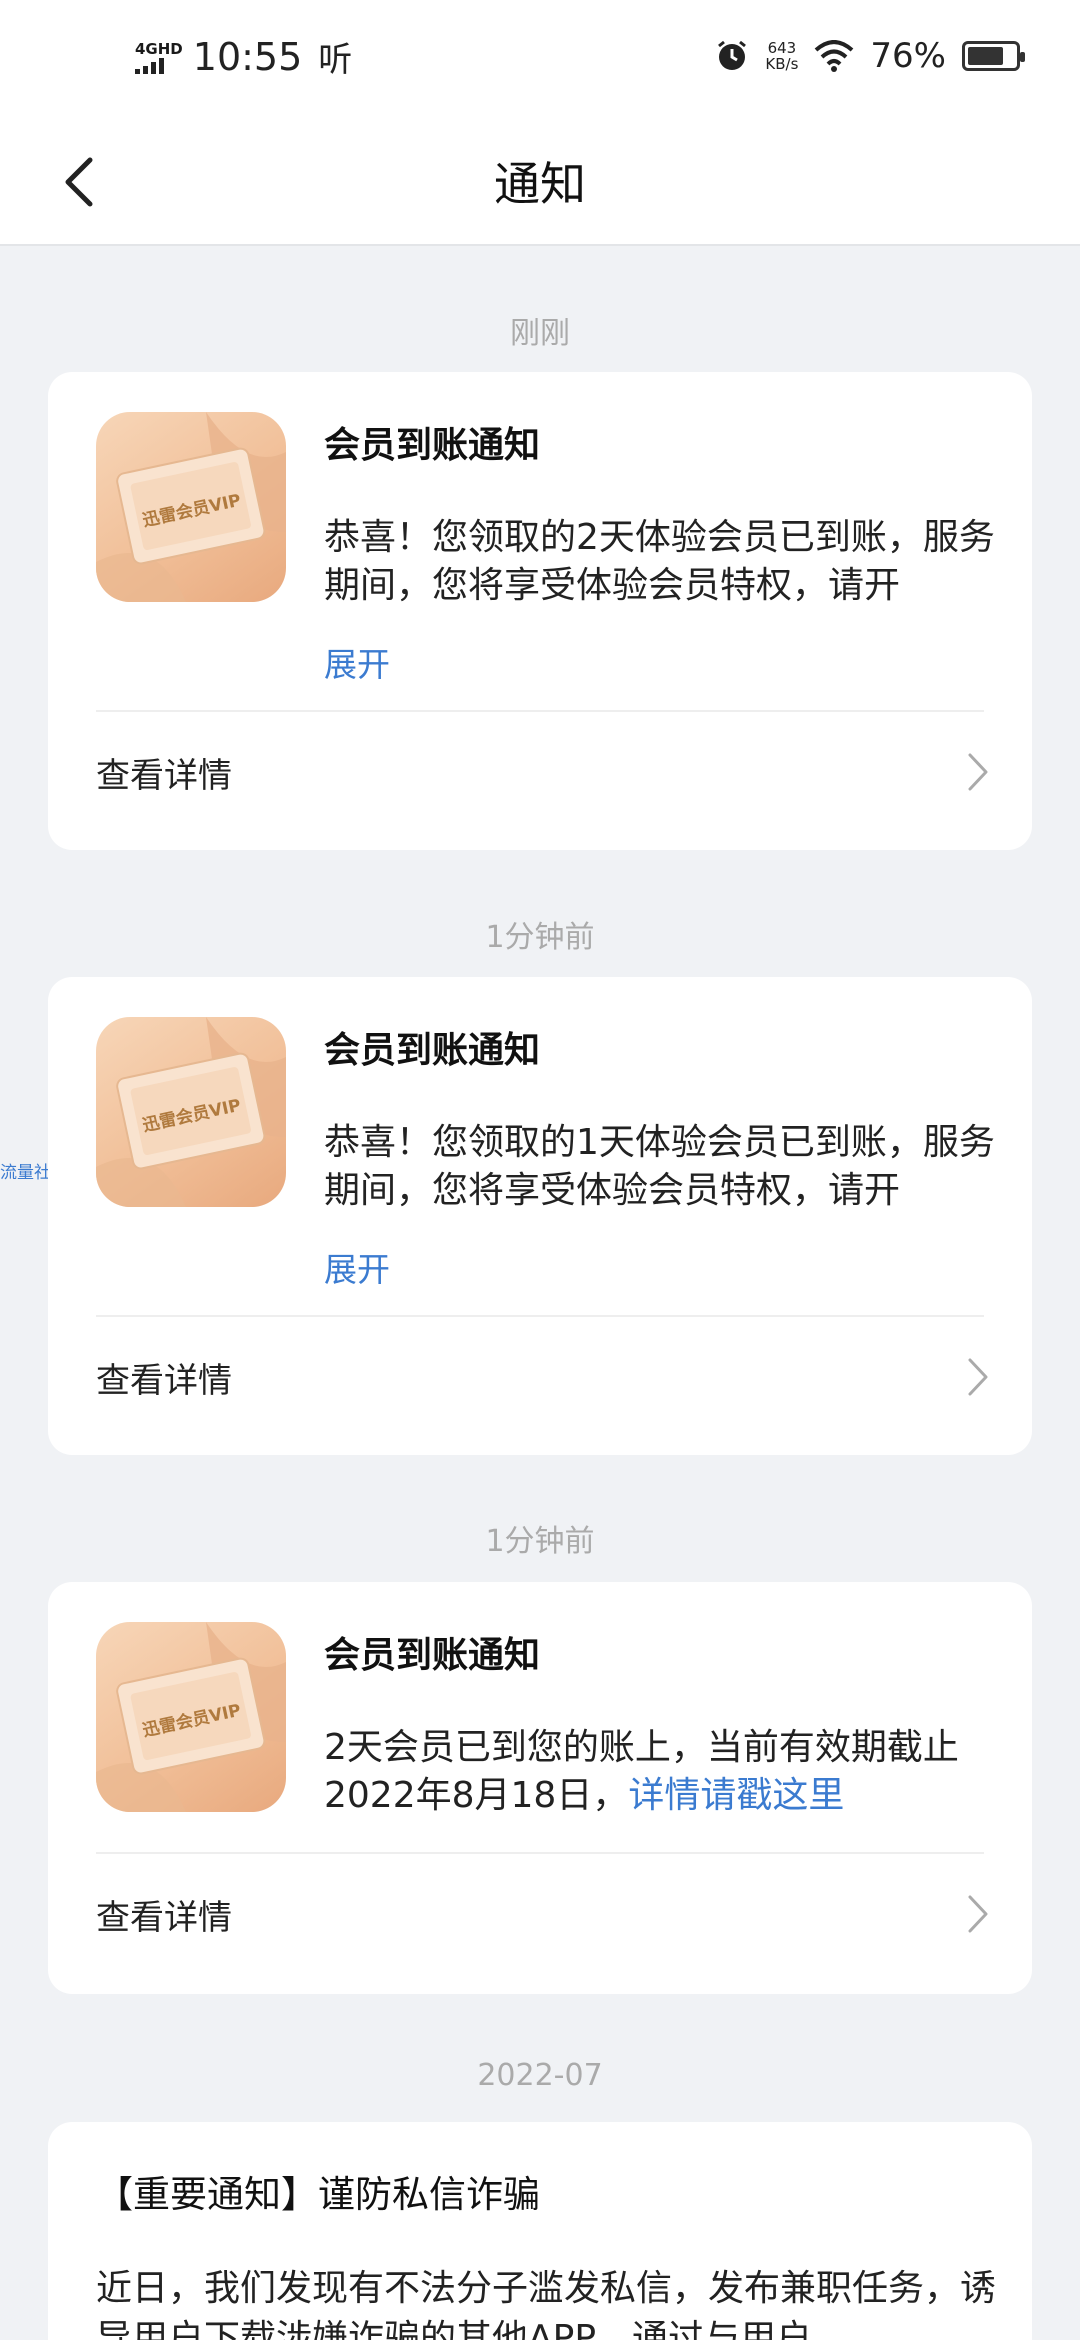  Describe the element at coordinates (540, 333) in the screenshot. I see `time-label: 刚刚` at that location.